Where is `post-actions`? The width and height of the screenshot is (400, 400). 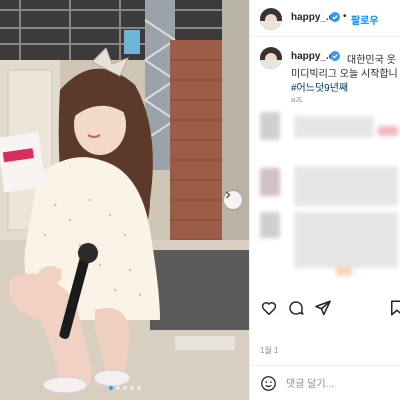 post-actions is located at coordinates (325, 308).